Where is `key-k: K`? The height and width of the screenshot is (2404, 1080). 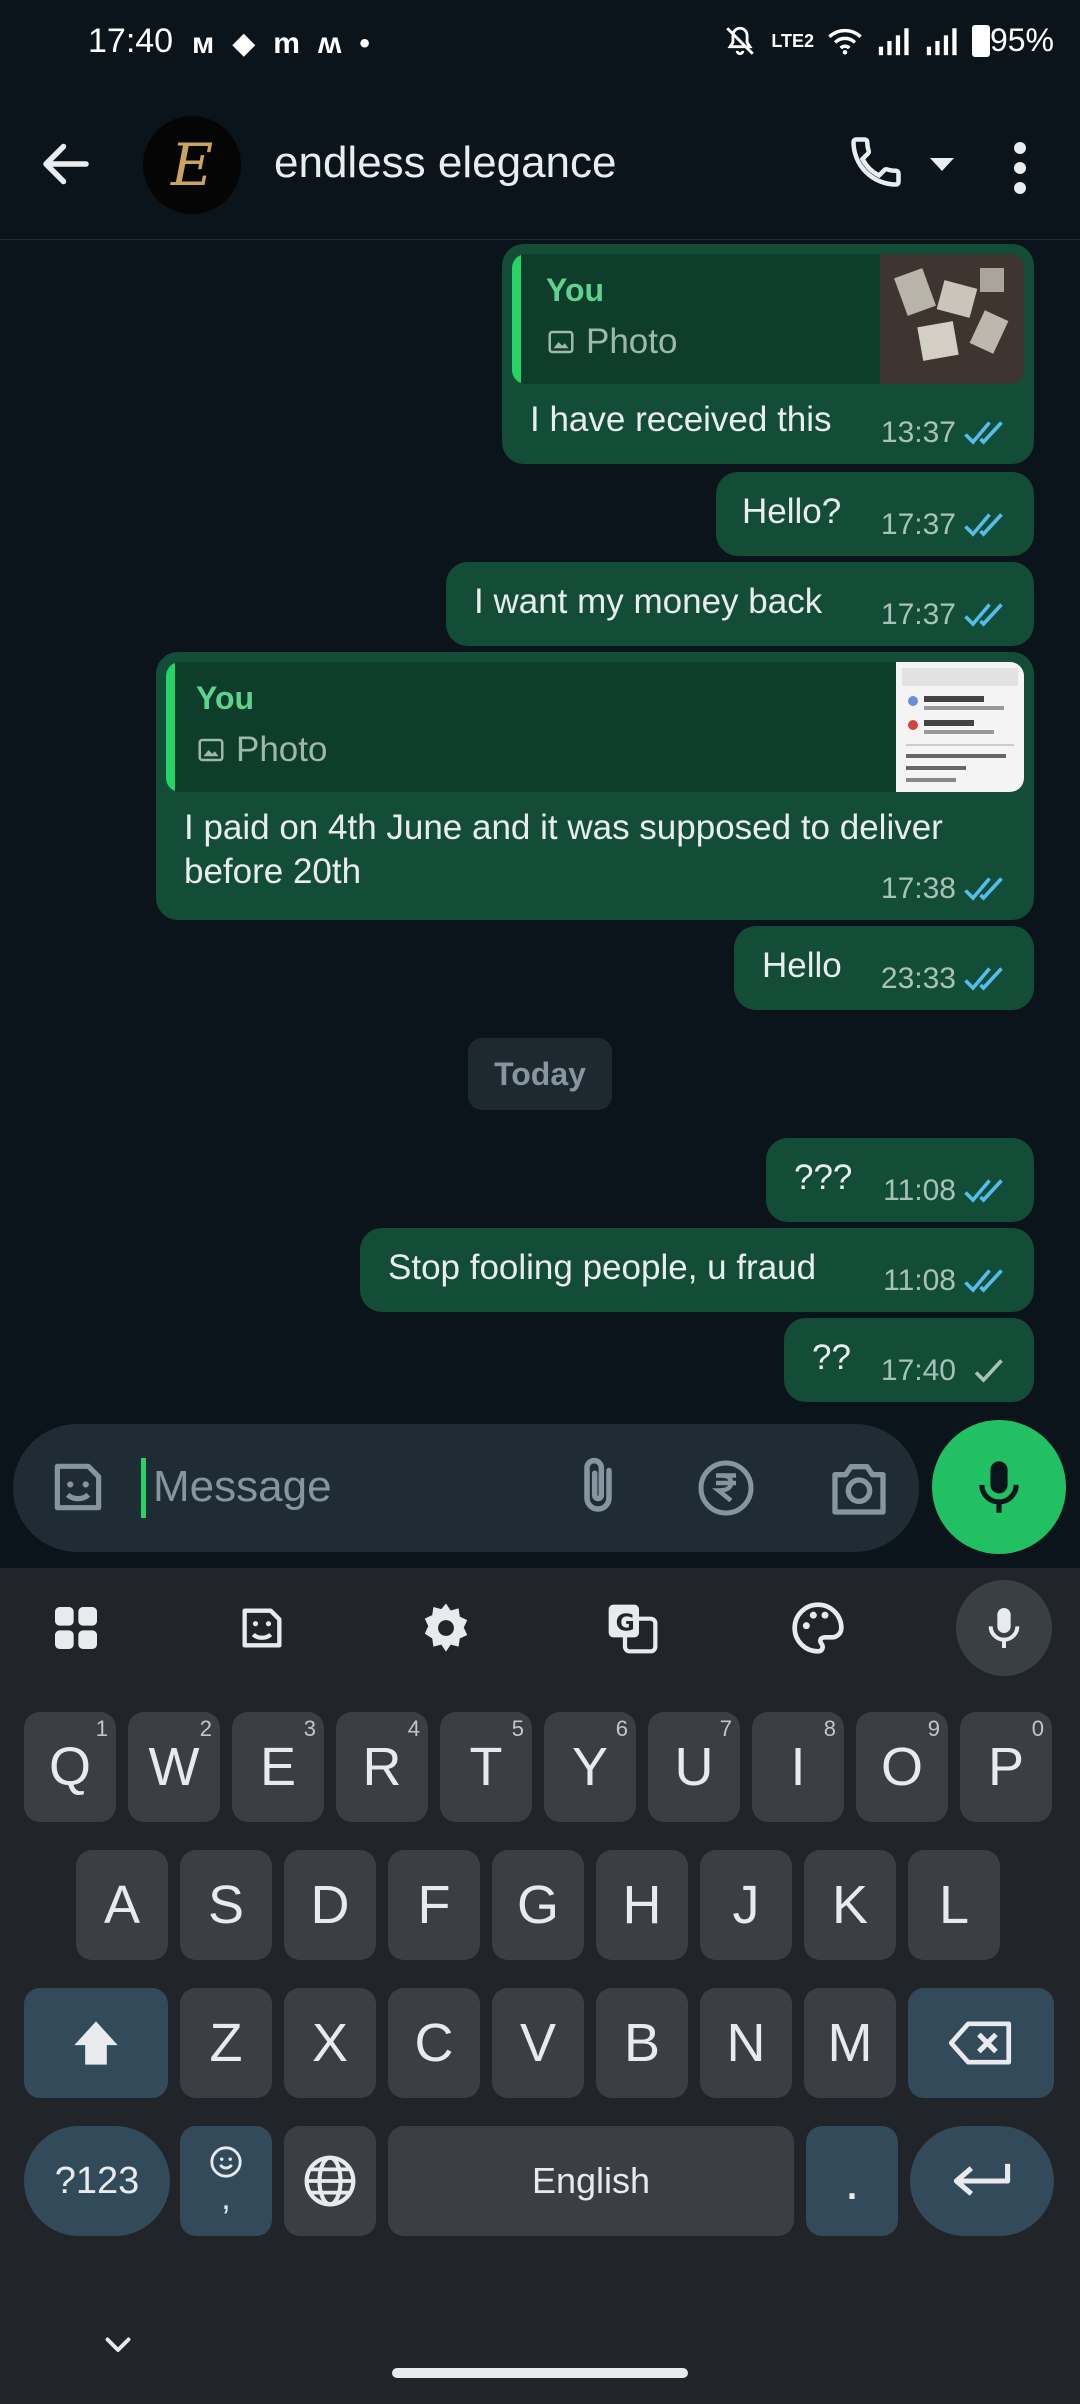
key-k: K is located at coordinates (850, 1905).